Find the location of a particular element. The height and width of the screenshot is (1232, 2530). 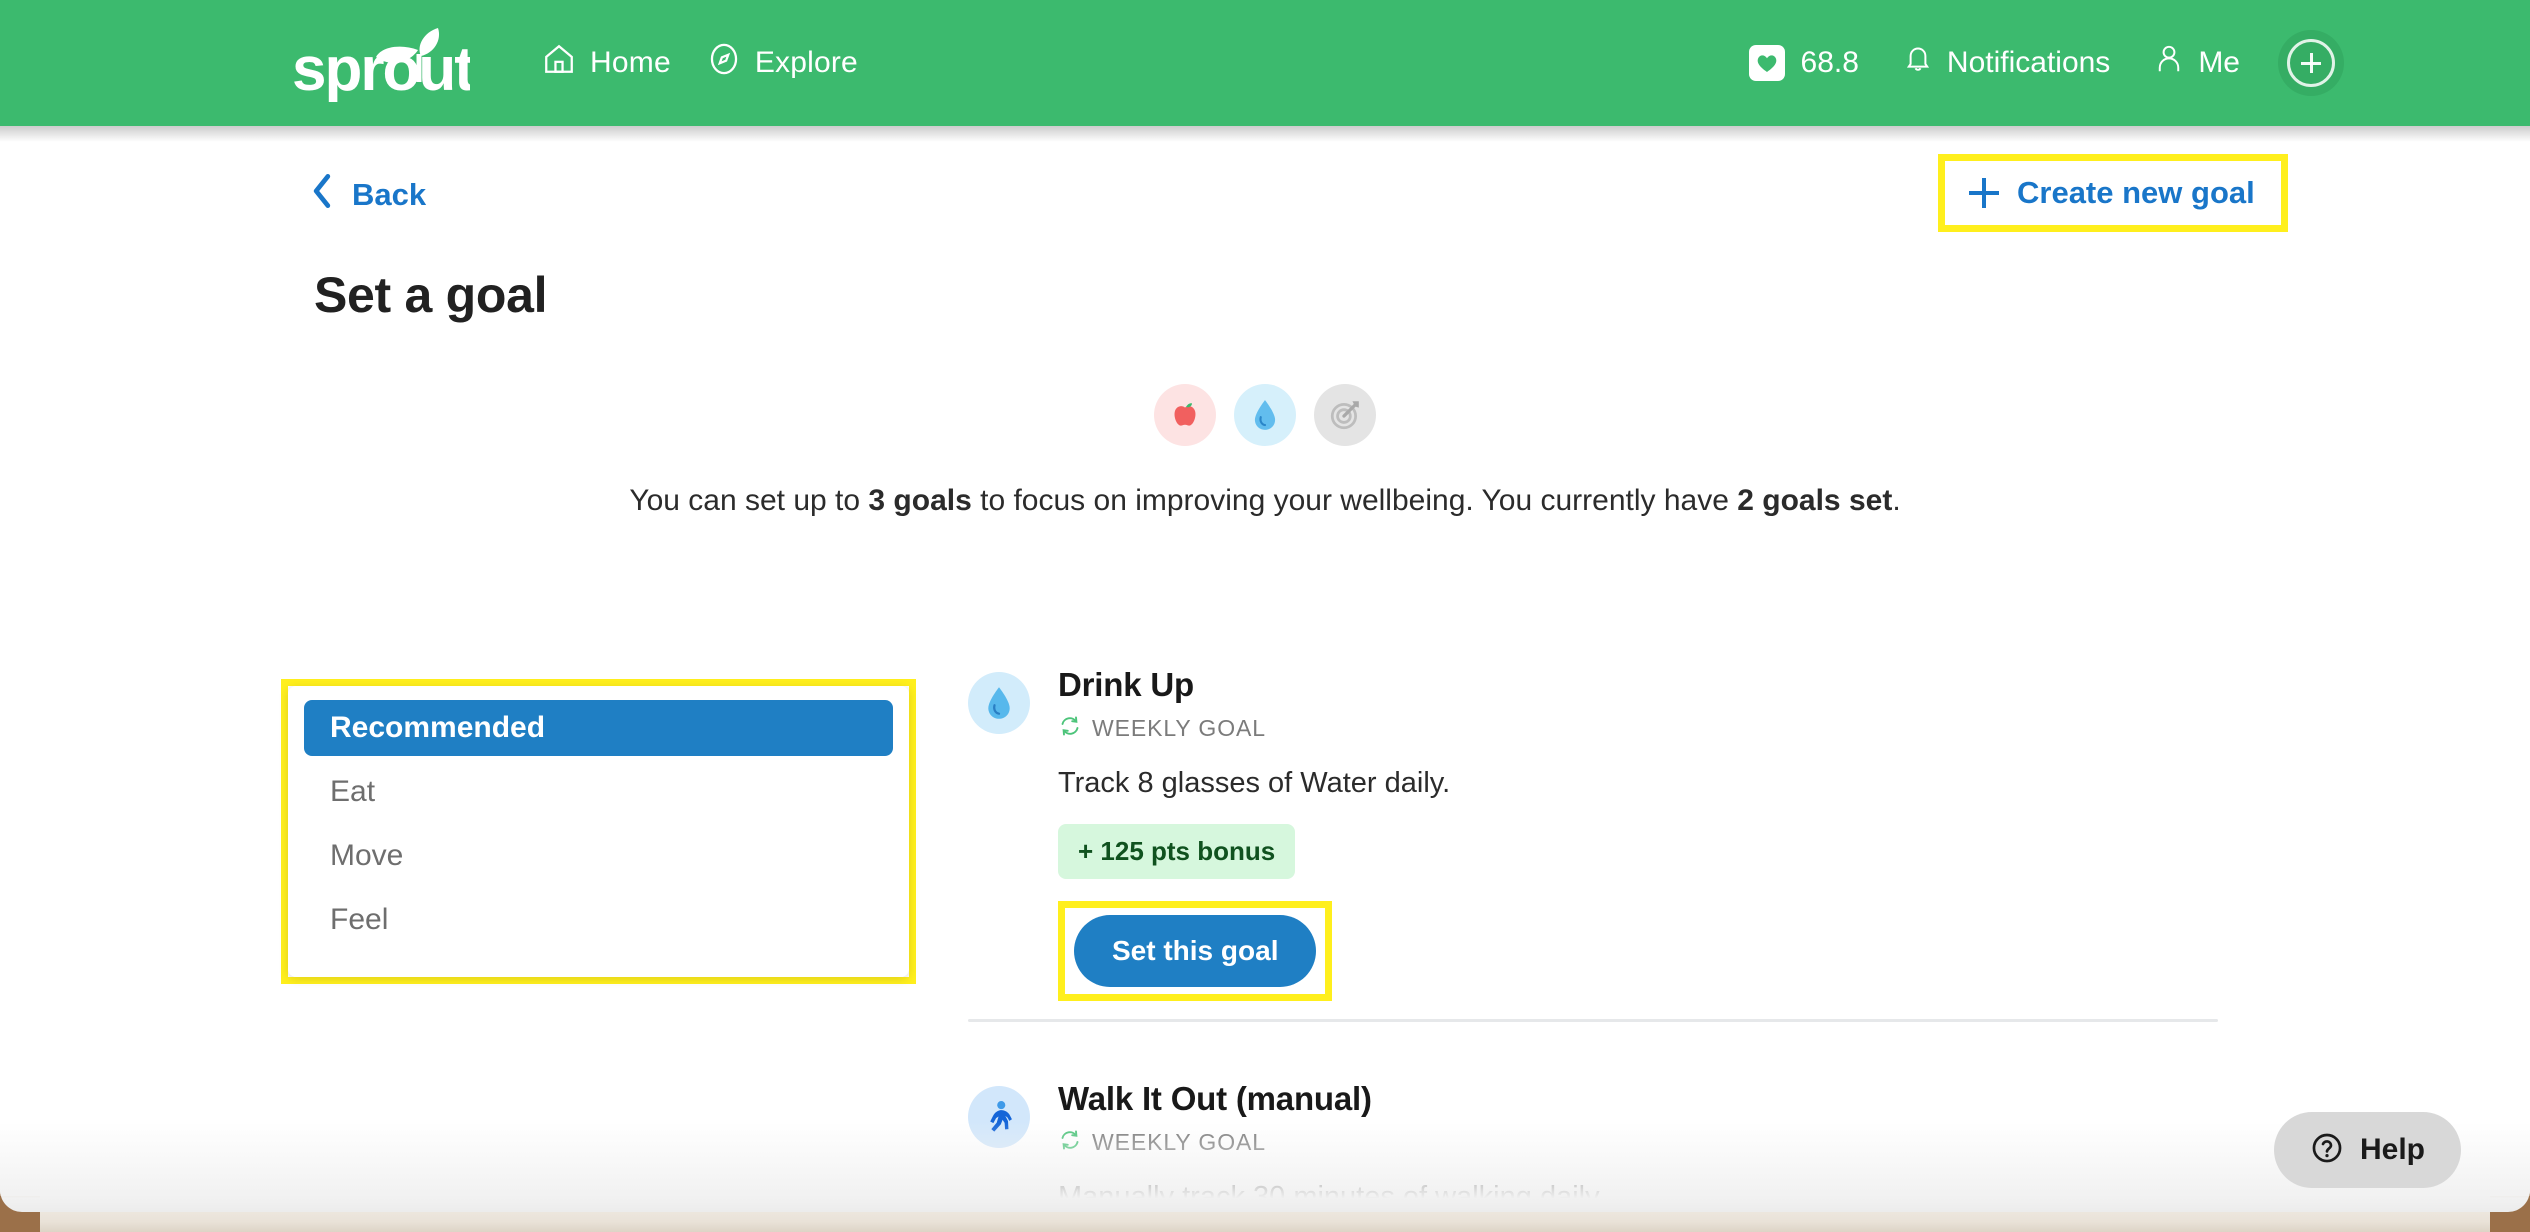

desktop-background-right is located at coordinates (2510, 1214).